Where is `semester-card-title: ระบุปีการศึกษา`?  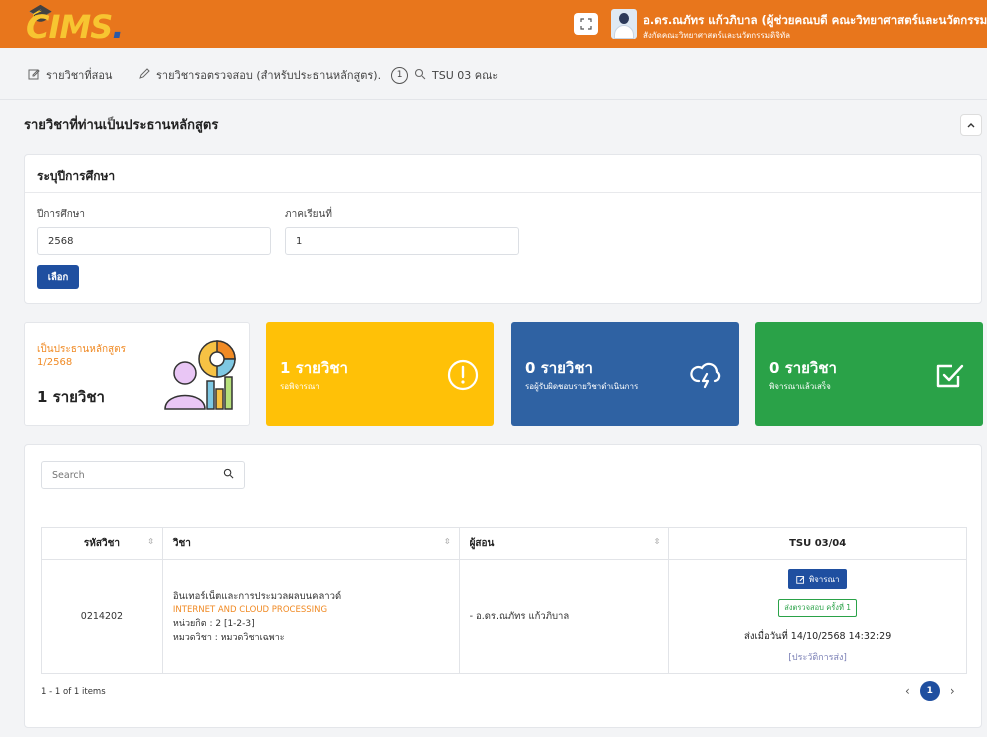 semester-card-title: ระบุปีการศึกษา is located at coordinates (76, 176).